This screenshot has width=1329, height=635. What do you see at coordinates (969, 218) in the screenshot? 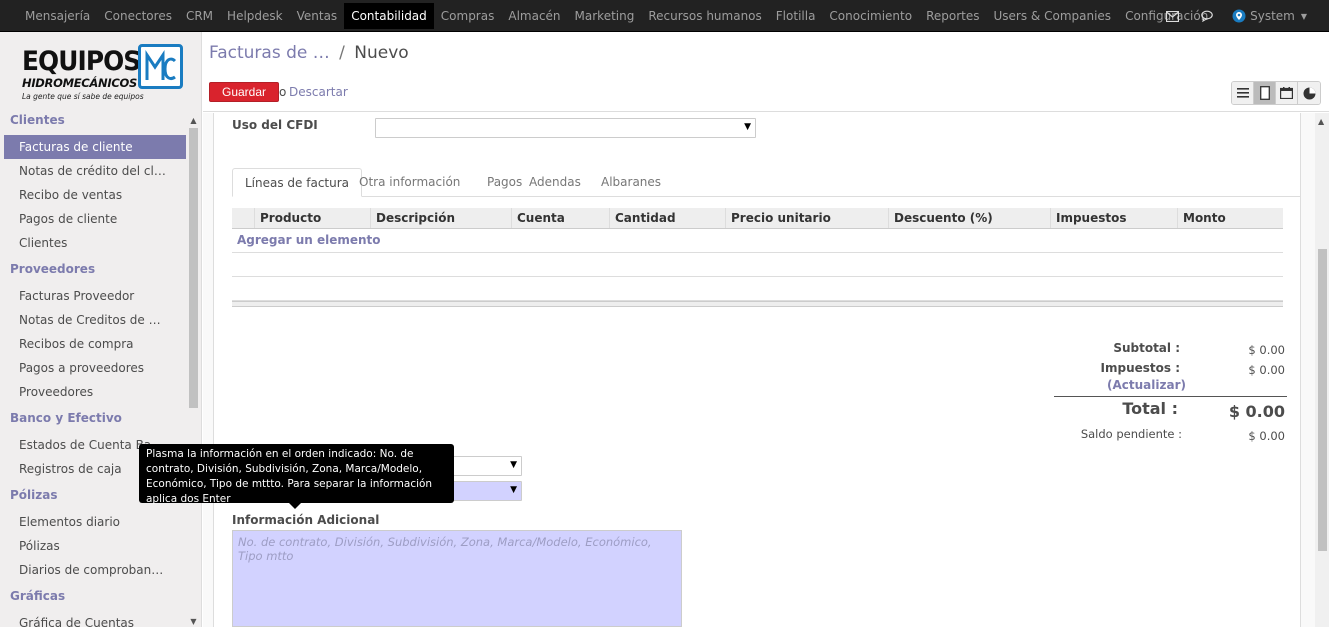
I see `column-descuento: Descuento (%)` at bounding box center [969, 218].